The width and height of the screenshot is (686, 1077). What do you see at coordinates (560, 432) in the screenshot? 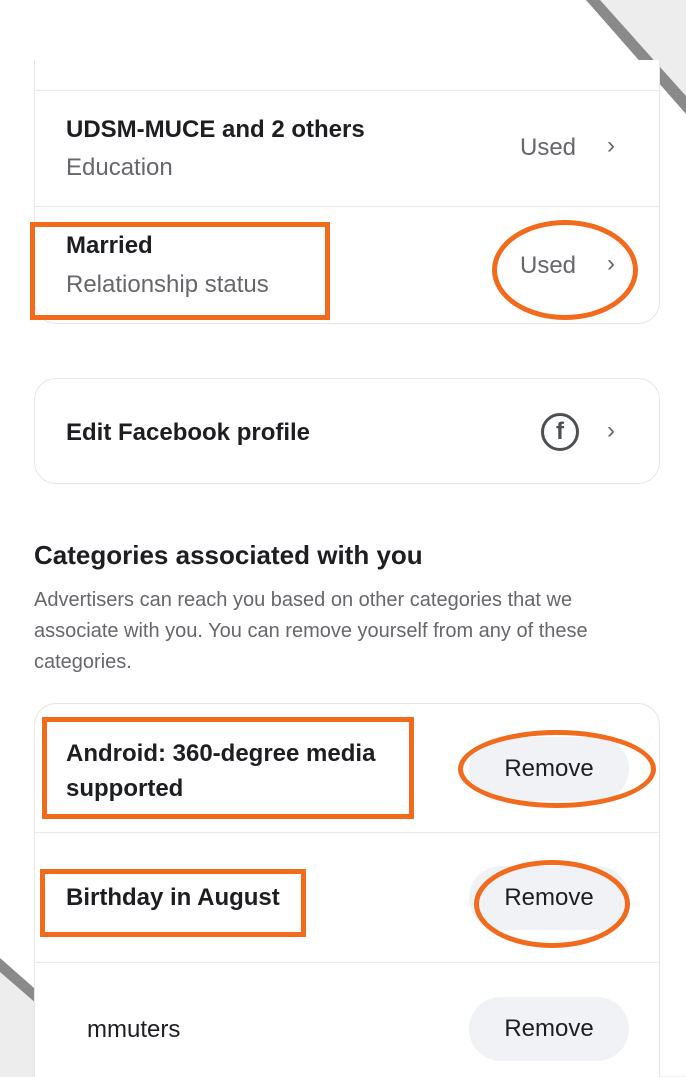
I see `facebook-icon: f` at bounding box center [560, 432].